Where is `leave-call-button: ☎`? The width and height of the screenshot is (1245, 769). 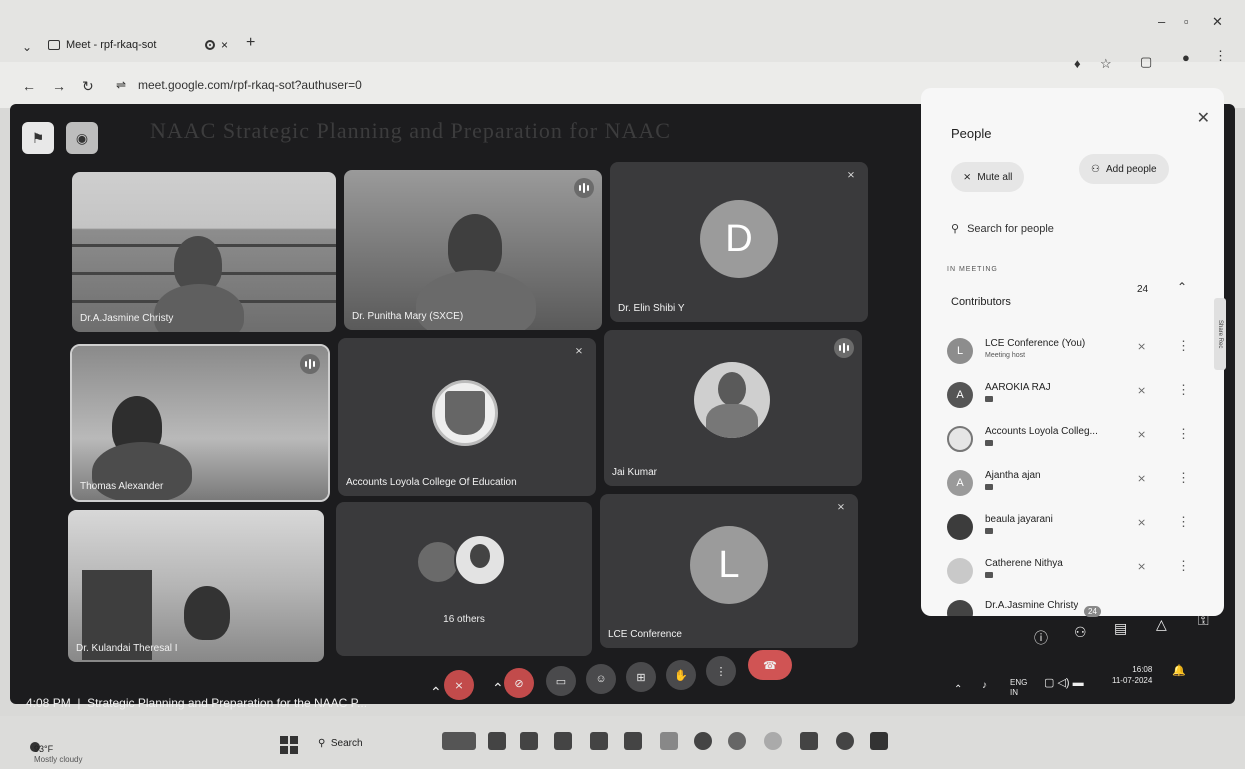 leave-call-button: ☎ is located at coordinates (770, 665).